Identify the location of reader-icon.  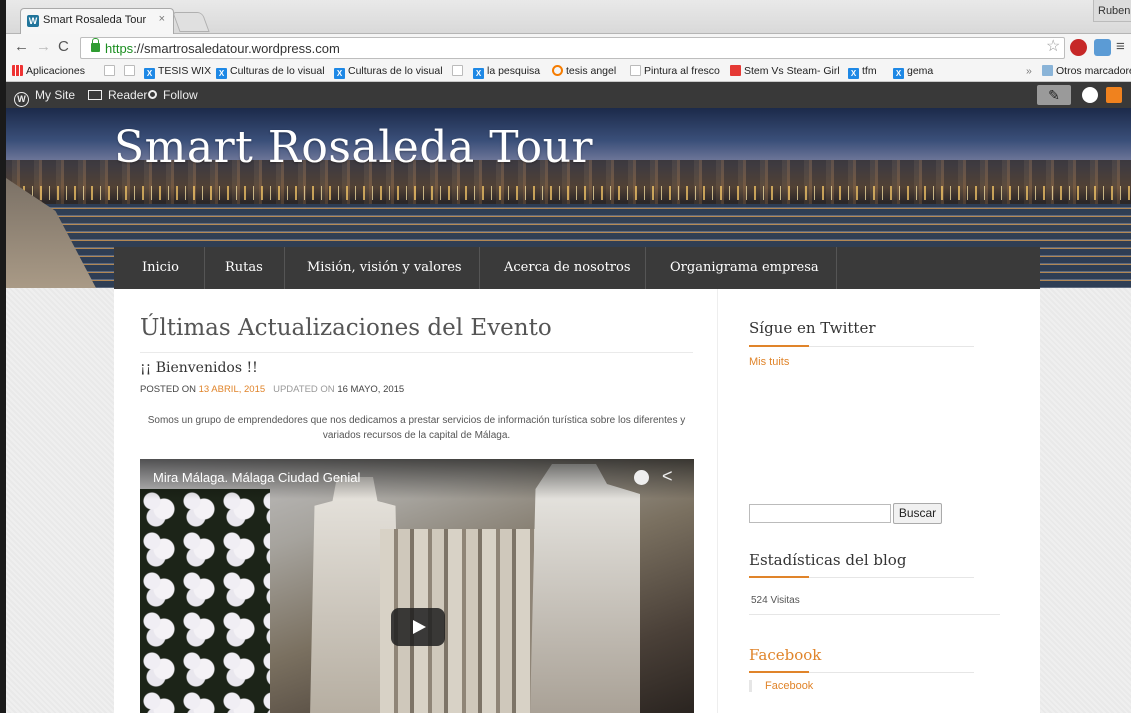
(95, 95).